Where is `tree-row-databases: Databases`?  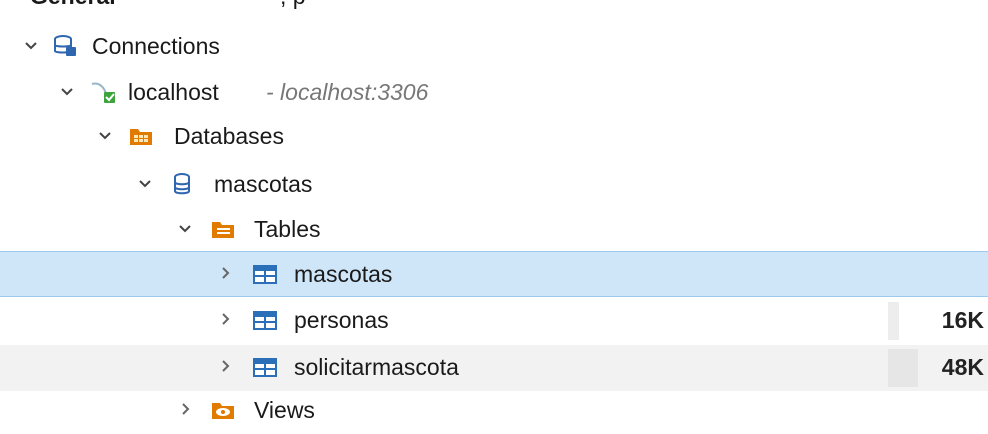 tree-row-databases: Databases is located at coordinates (494, 137).